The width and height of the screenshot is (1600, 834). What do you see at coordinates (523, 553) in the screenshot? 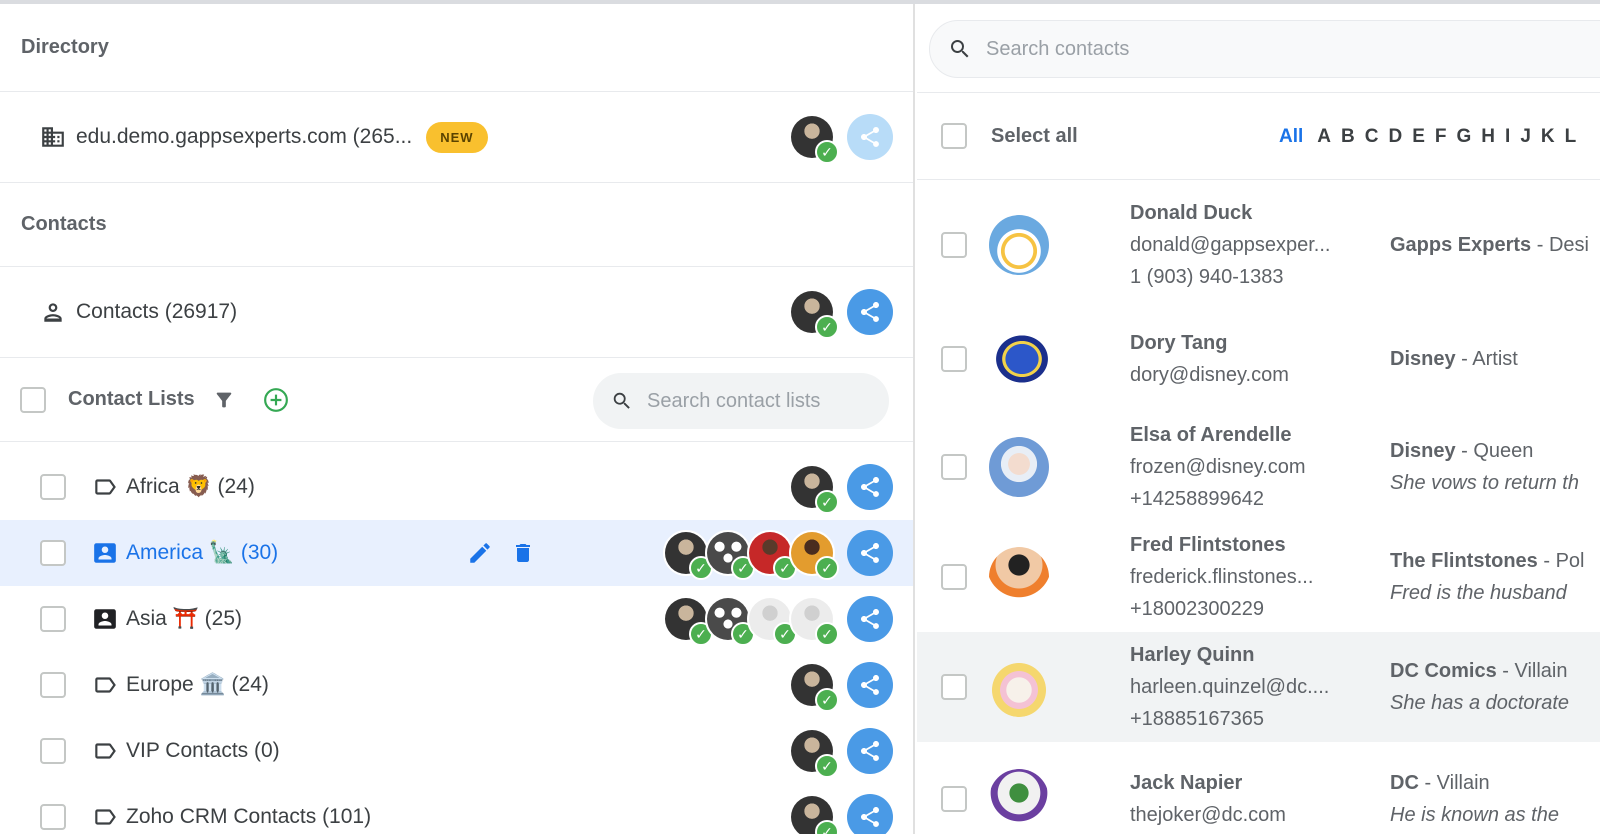
I see `delete-icon` at bounding box center [523, 553].